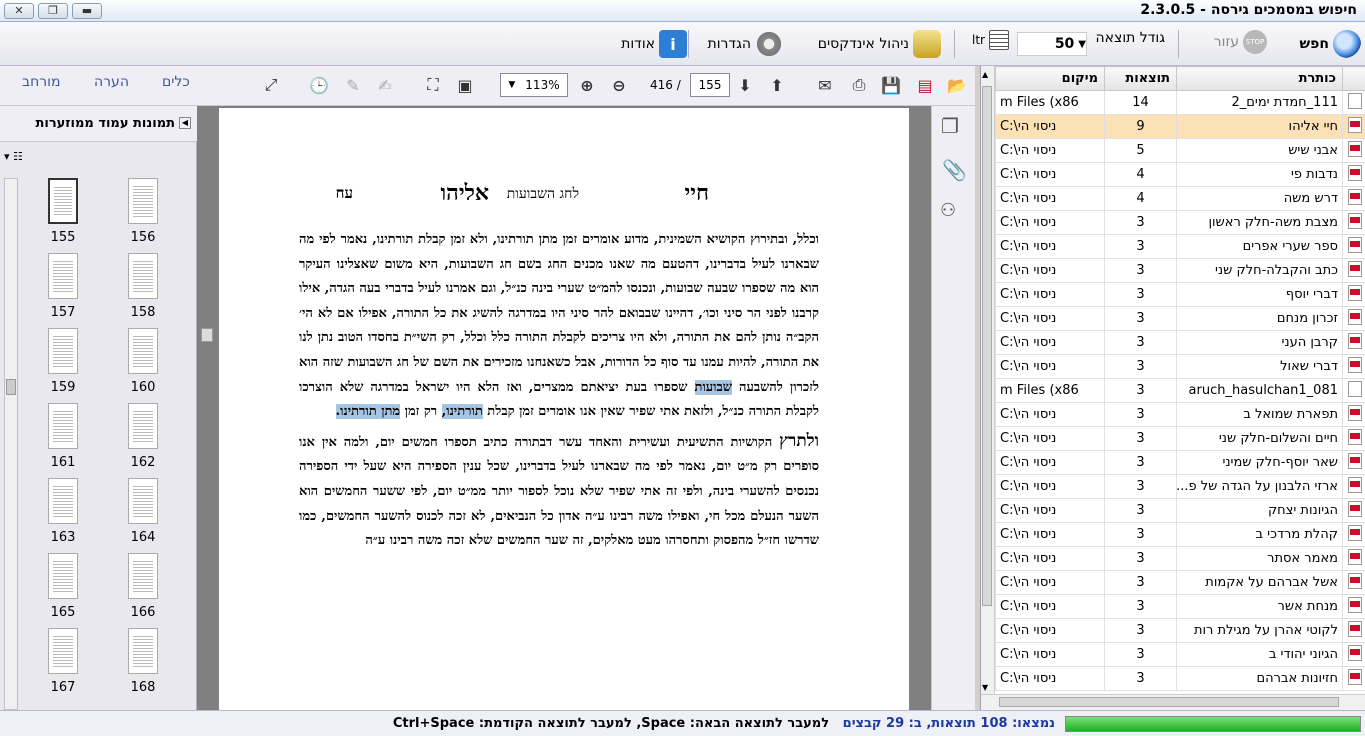 The height and width of the screenshot is (736, 1365). Describe the element at coordinates (925, 85) in the screenshot. I see `create-pdf-button: ▤` at that location.